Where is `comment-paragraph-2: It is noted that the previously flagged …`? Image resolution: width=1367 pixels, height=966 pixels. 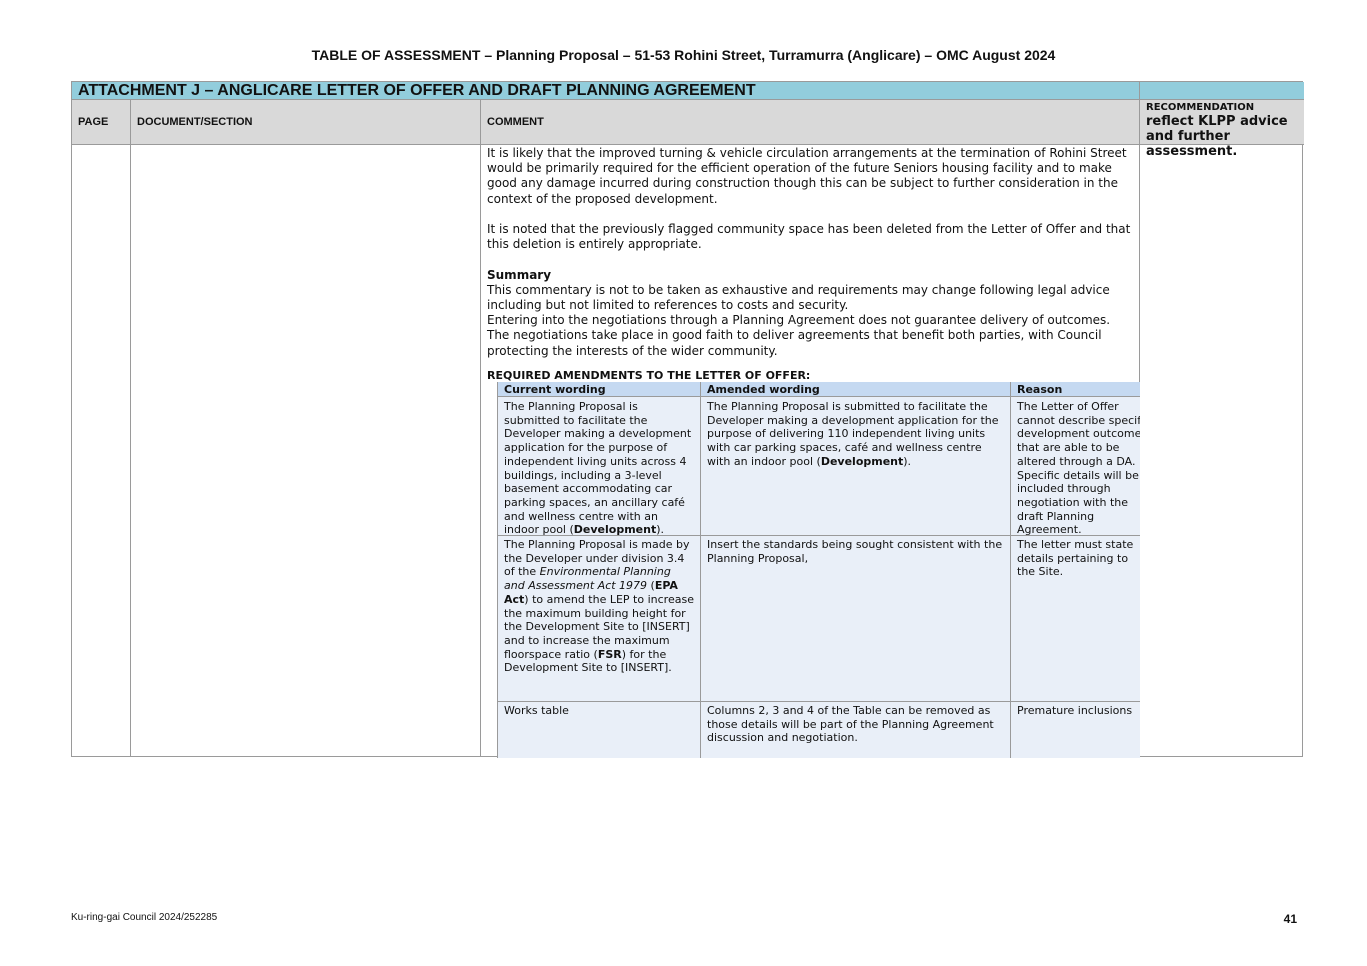 comment-paragraph-2: It is noted that the previously flagged … is located at coordinates (809, 237).